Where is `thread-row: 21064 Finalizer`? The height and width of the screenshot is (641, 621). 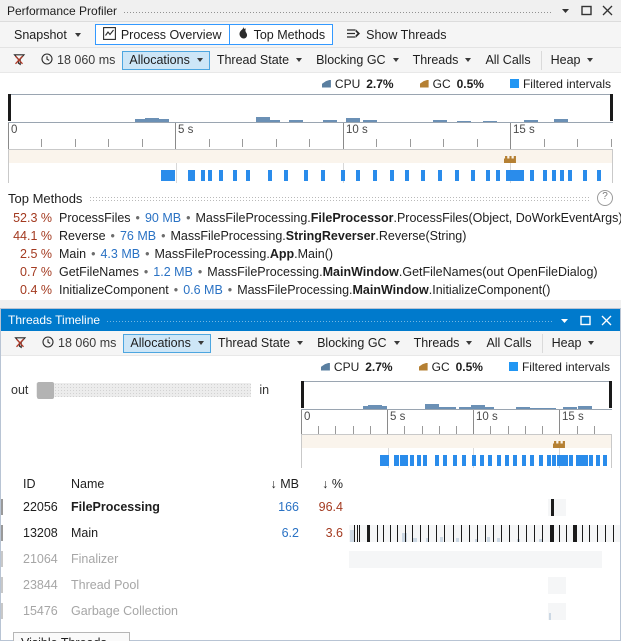
thread-row: 21064 Finalizer is located at coordinates (310, 559).